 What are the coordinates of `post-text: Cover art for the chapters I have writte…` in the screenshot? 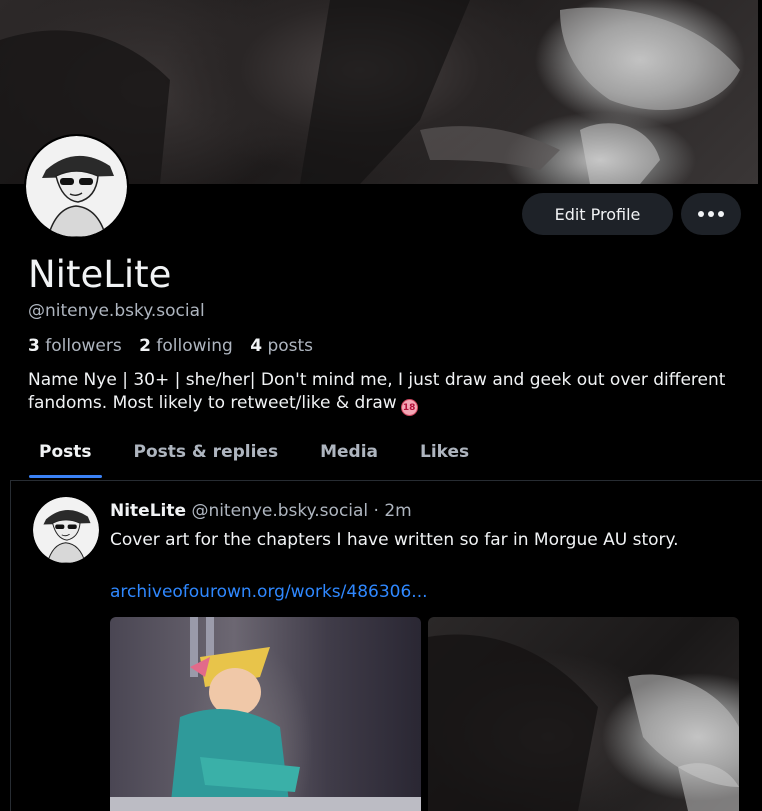 It's located at (394, 540).